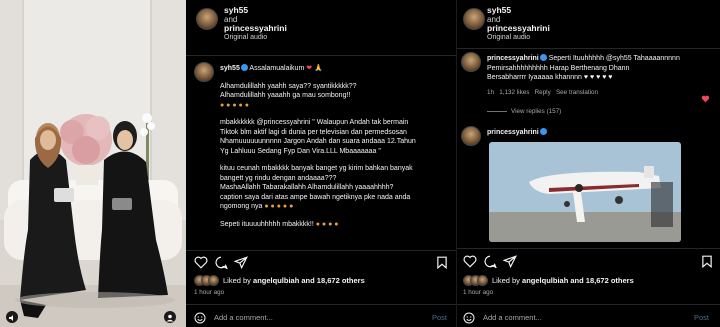 The height and width of the screenshot is (327, 720). I want to click on reply-line-0: Seperti Ituuhhhhh @syh55 Tahaaaannnnn, so click(614, 58).